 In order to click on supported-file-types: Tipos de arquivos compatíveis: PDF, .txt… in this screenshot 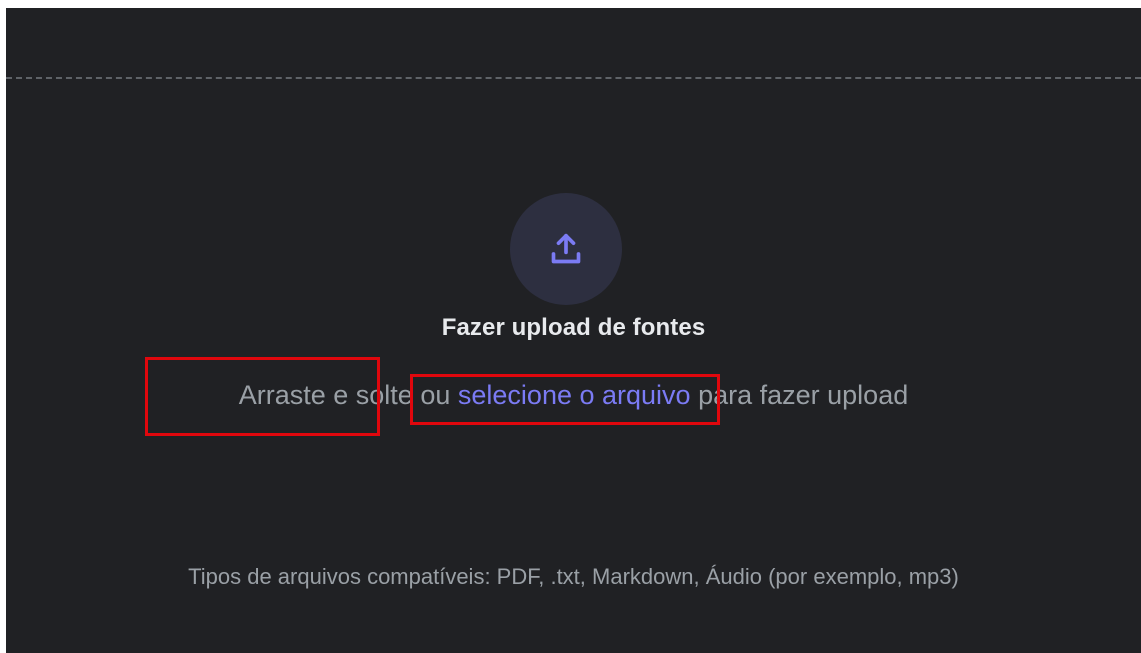, I will do `click(573, 576)`.